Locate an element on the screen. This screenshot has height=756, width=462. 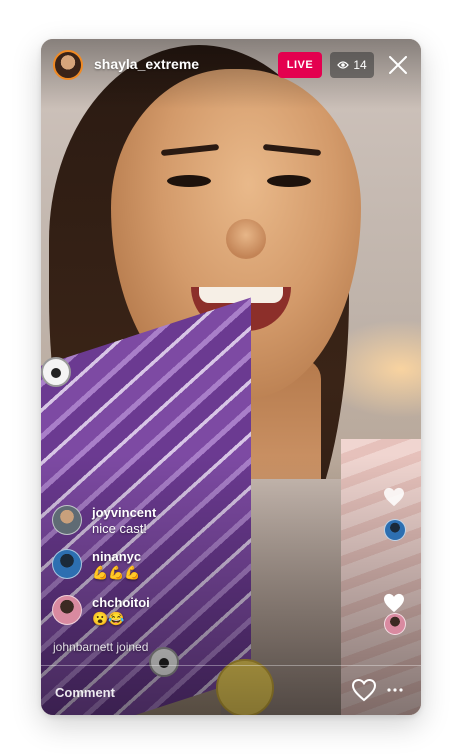
more-horizontal-icon is located at coordinates (395, 690).